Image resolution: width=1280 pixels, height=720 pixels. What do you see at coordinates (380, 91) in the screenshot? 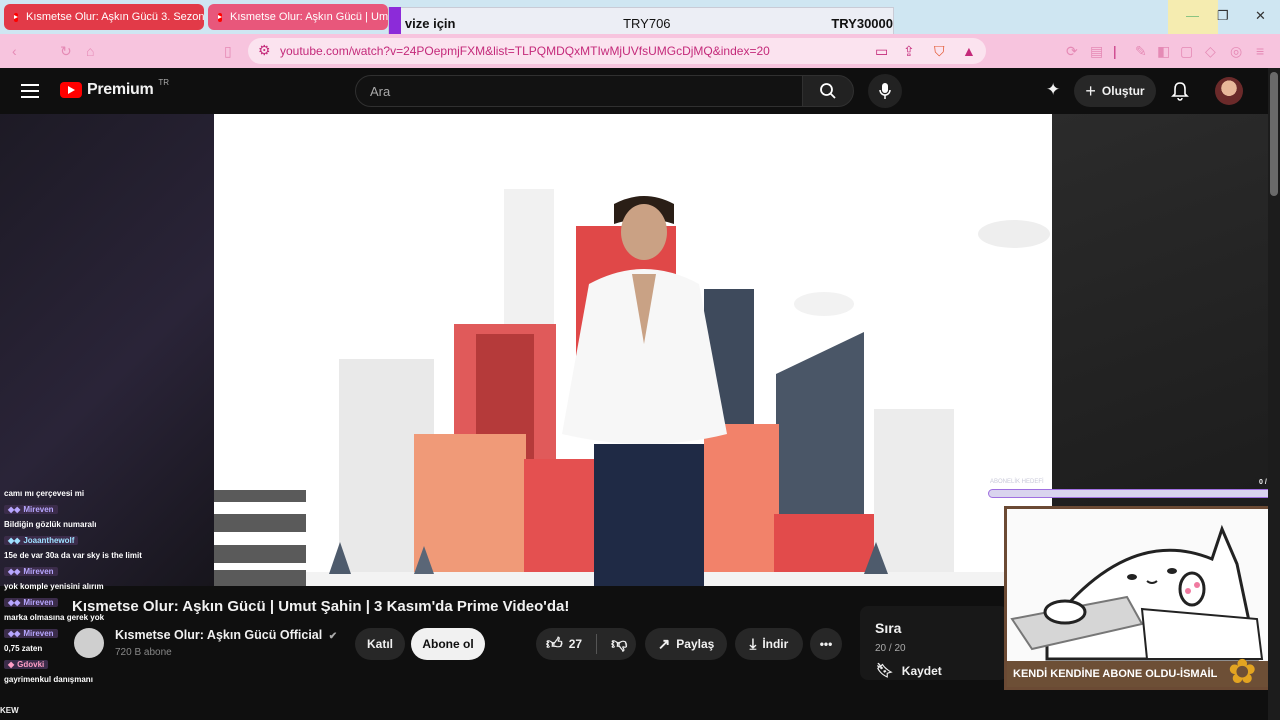
I see `search-placeholder: Ara` at bounding box center [380, 91].